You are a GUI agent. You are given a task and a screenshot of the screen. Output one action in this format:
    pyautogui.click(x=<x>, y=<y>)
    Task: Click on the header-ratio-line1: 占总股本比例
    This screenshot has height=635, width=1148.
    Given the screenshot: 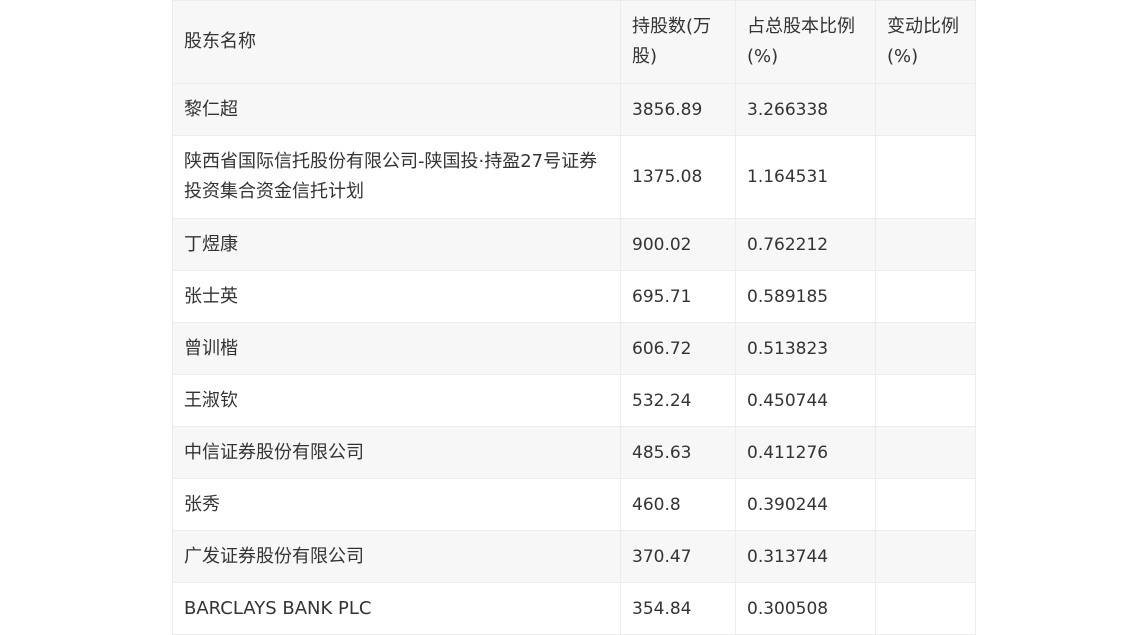 What is the action you would take?
    pyautogui.click(x=801, y=26)
    